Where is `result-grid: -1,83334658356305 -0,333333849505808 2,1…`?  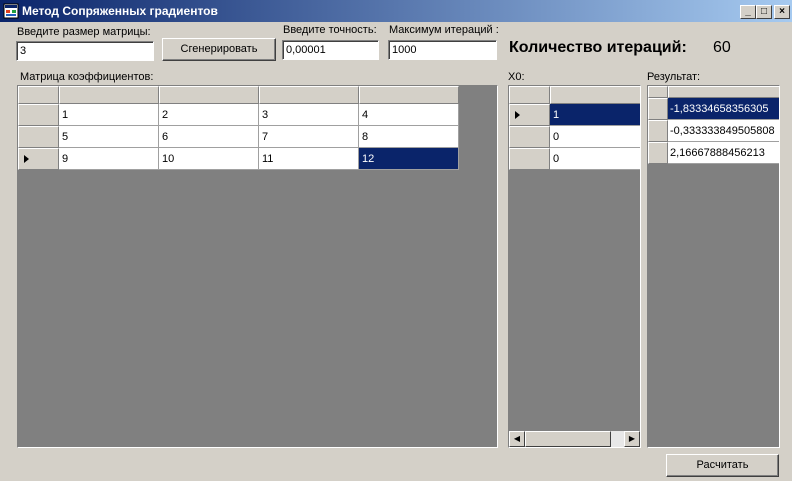 result-grid: -1,83334658356305 -0,333333849505808 2,1… is located at coordinates (713, 266).